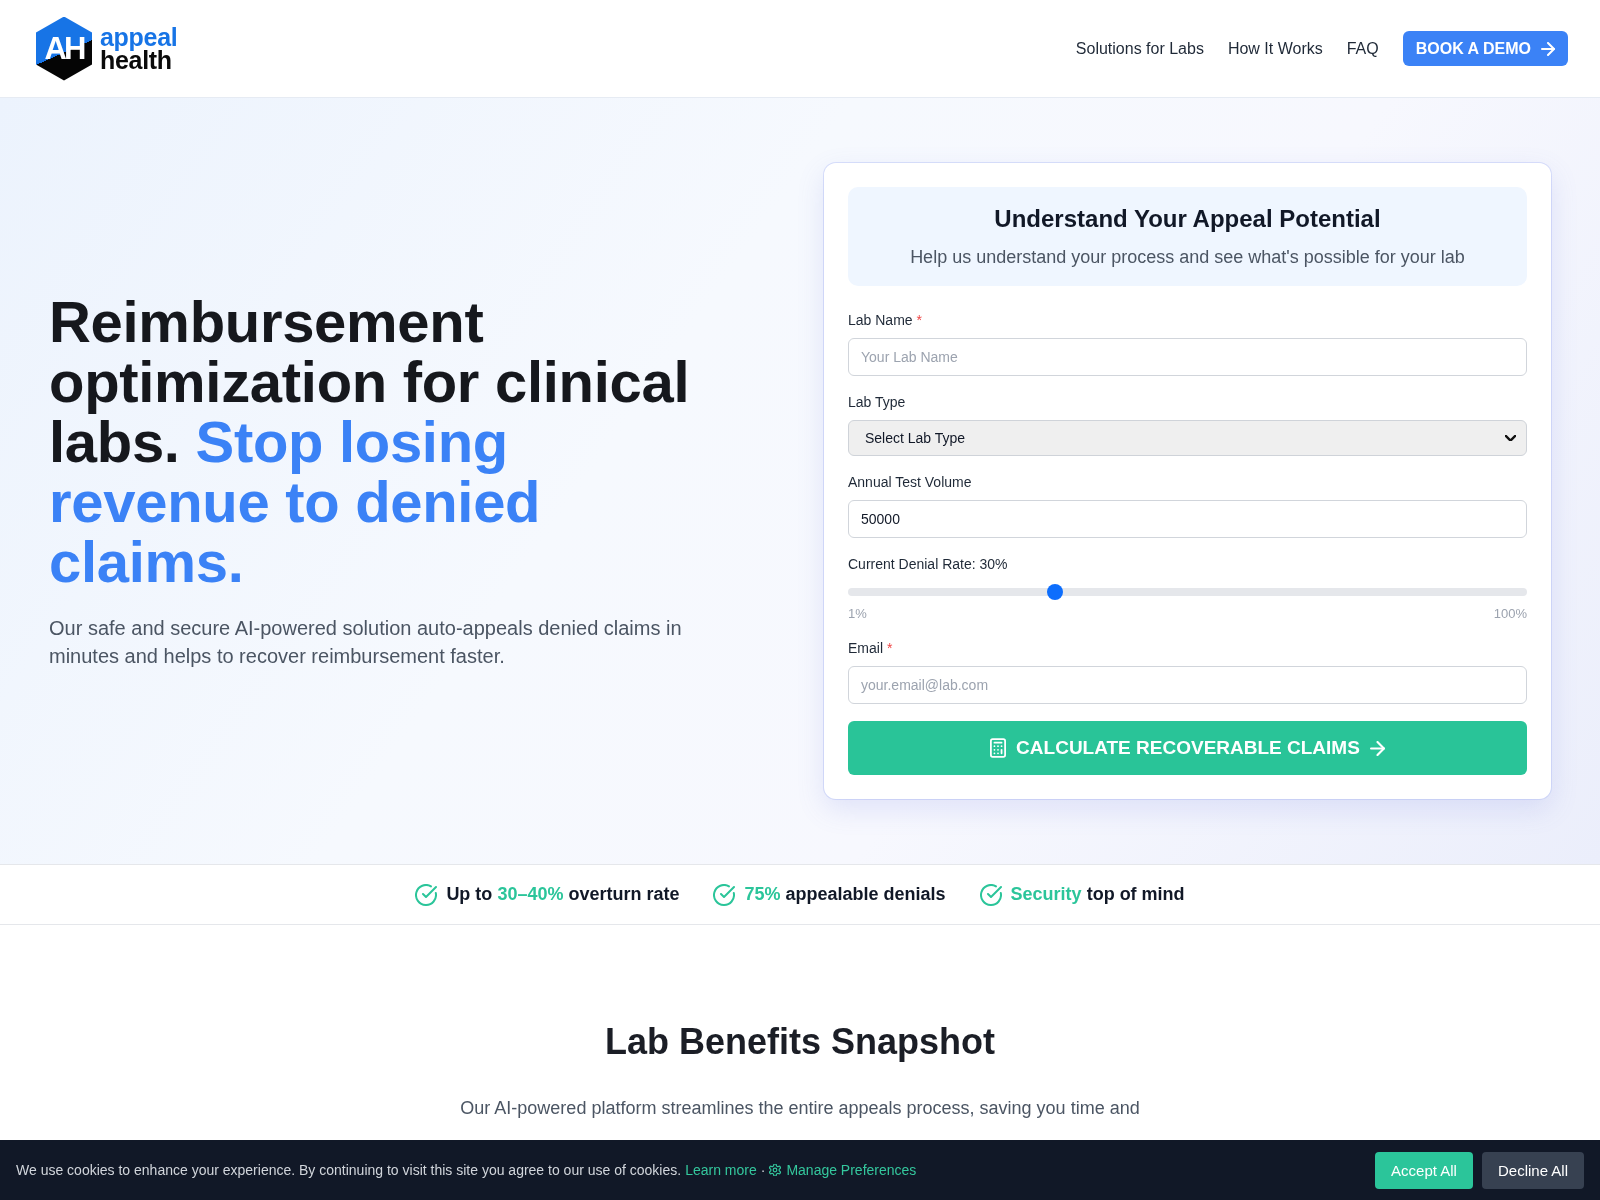 The width and height of the screenshot is (1600, 1200). What do you see at coordinates (1275, 48) in the screenshot?
I see `nav-link: How It Works` at bounding box center [1275, 48].